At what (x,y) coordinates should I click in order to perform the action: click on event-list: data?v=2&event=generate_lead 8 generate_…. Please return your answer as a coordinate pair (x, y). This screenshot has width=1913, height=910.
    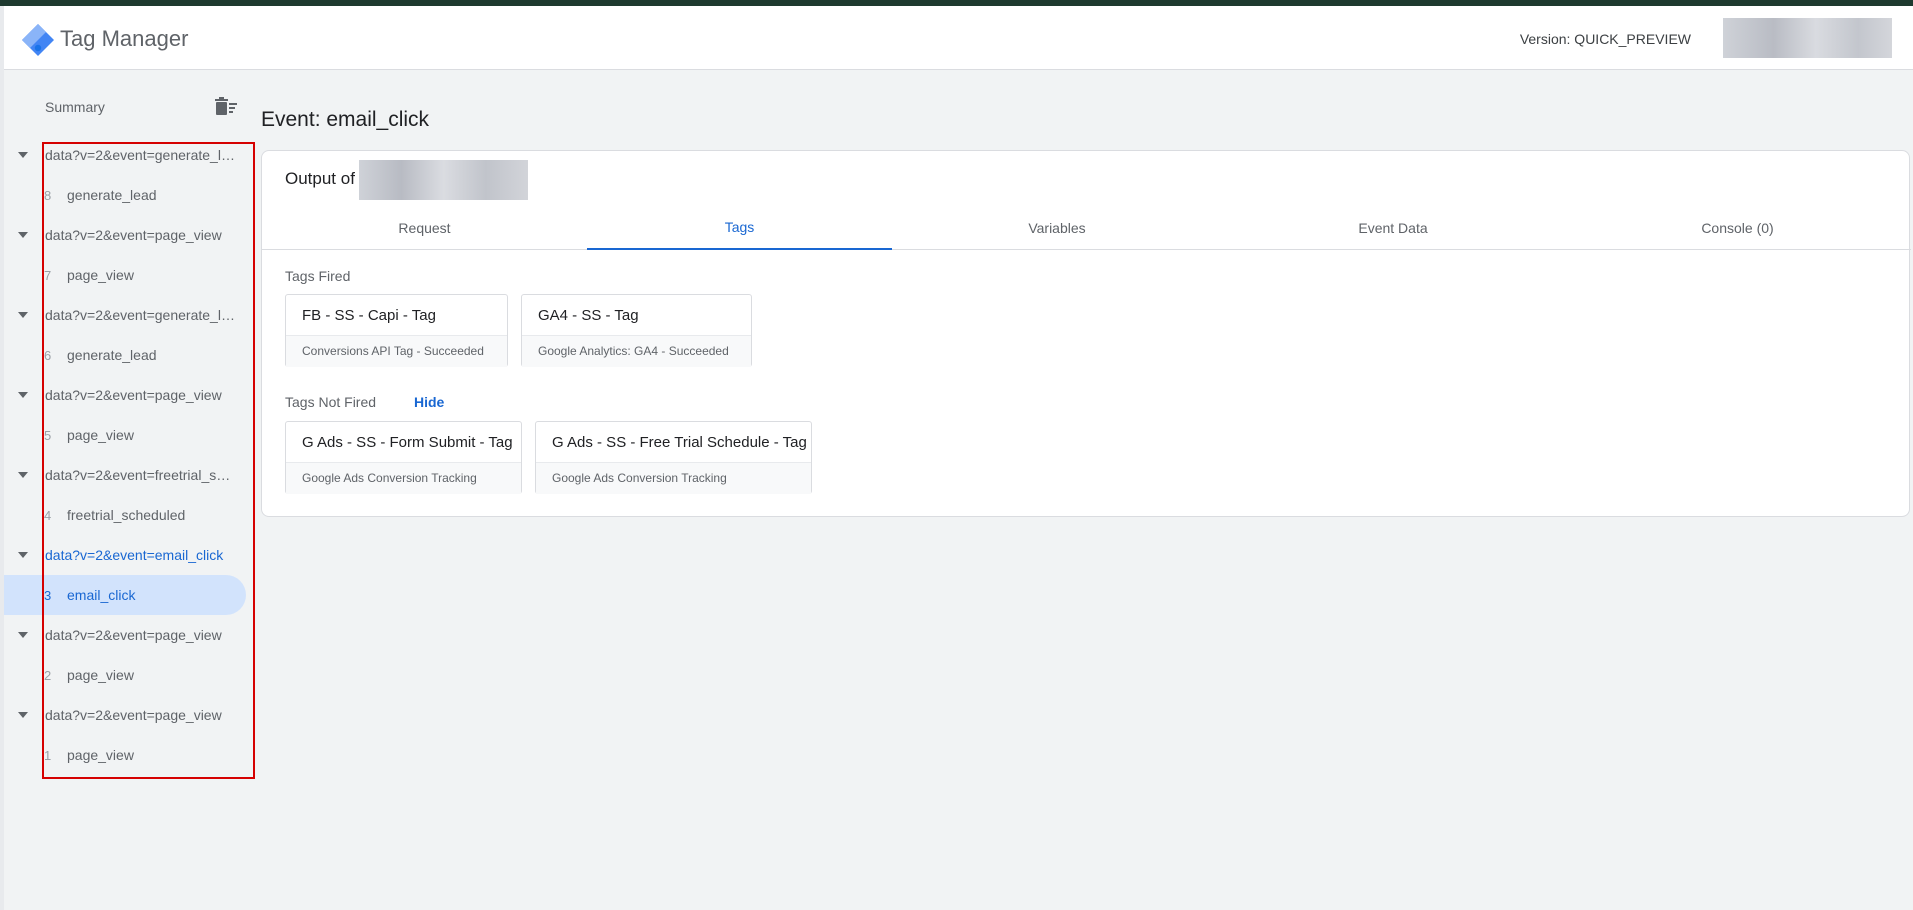
    Looking at the image, I should click on (127, 455).